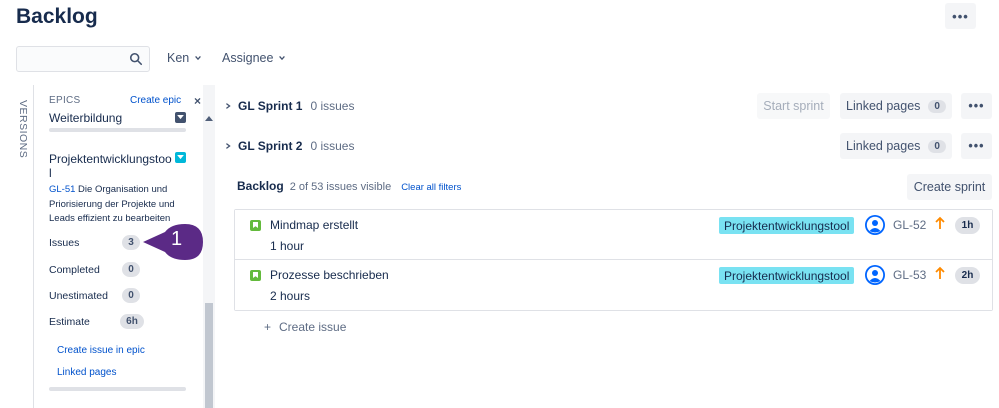  I want to click on backlog-title: Backlog, so click(260, 186).